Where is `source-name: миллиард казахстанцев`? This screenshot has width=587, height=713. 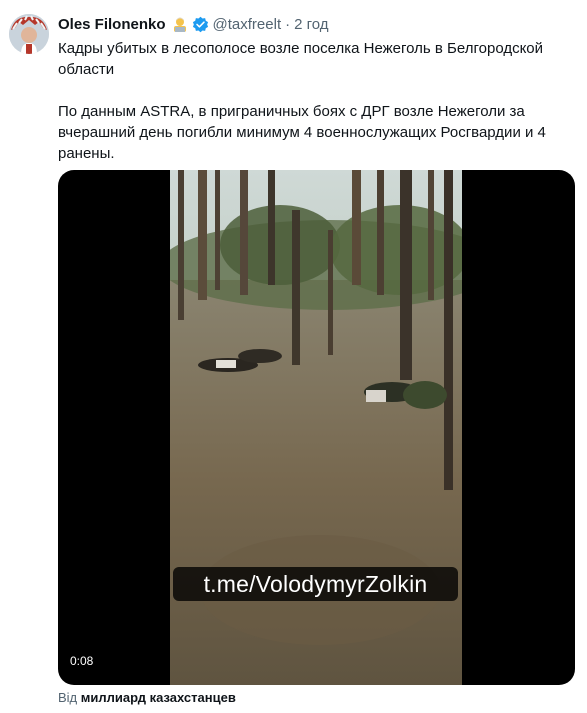 source-name: миллиард казахстанцев is located at coordinates (158, 697).